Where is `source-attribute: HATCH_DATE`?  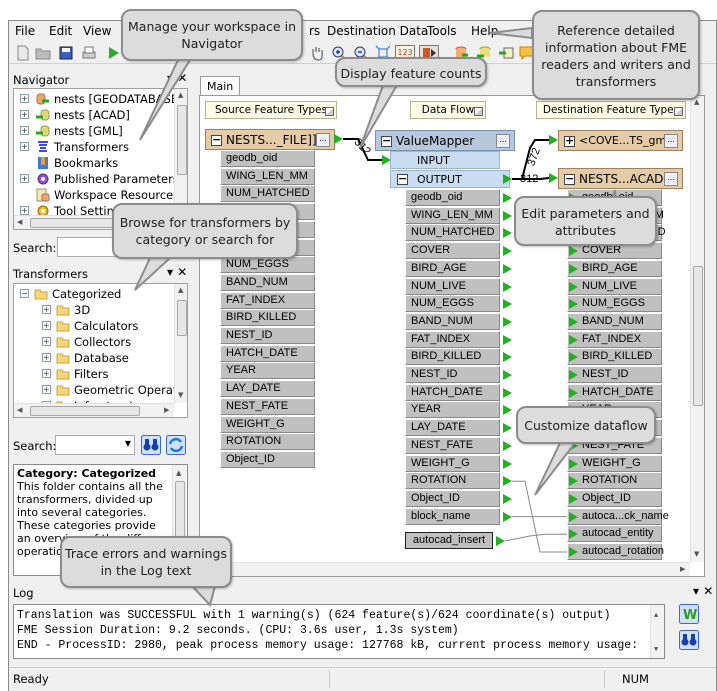 source-attribute: HATCH_DATE is located at coordinates (267, 353).